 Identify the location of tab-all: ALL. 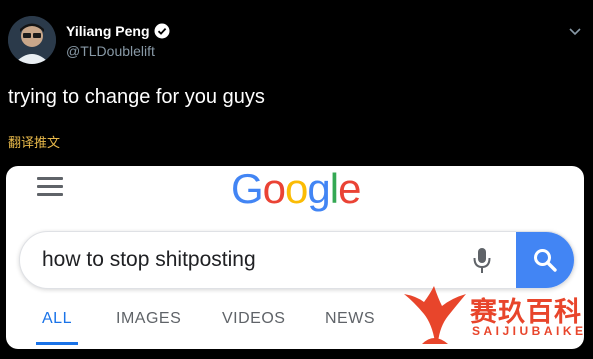
(57, 318).